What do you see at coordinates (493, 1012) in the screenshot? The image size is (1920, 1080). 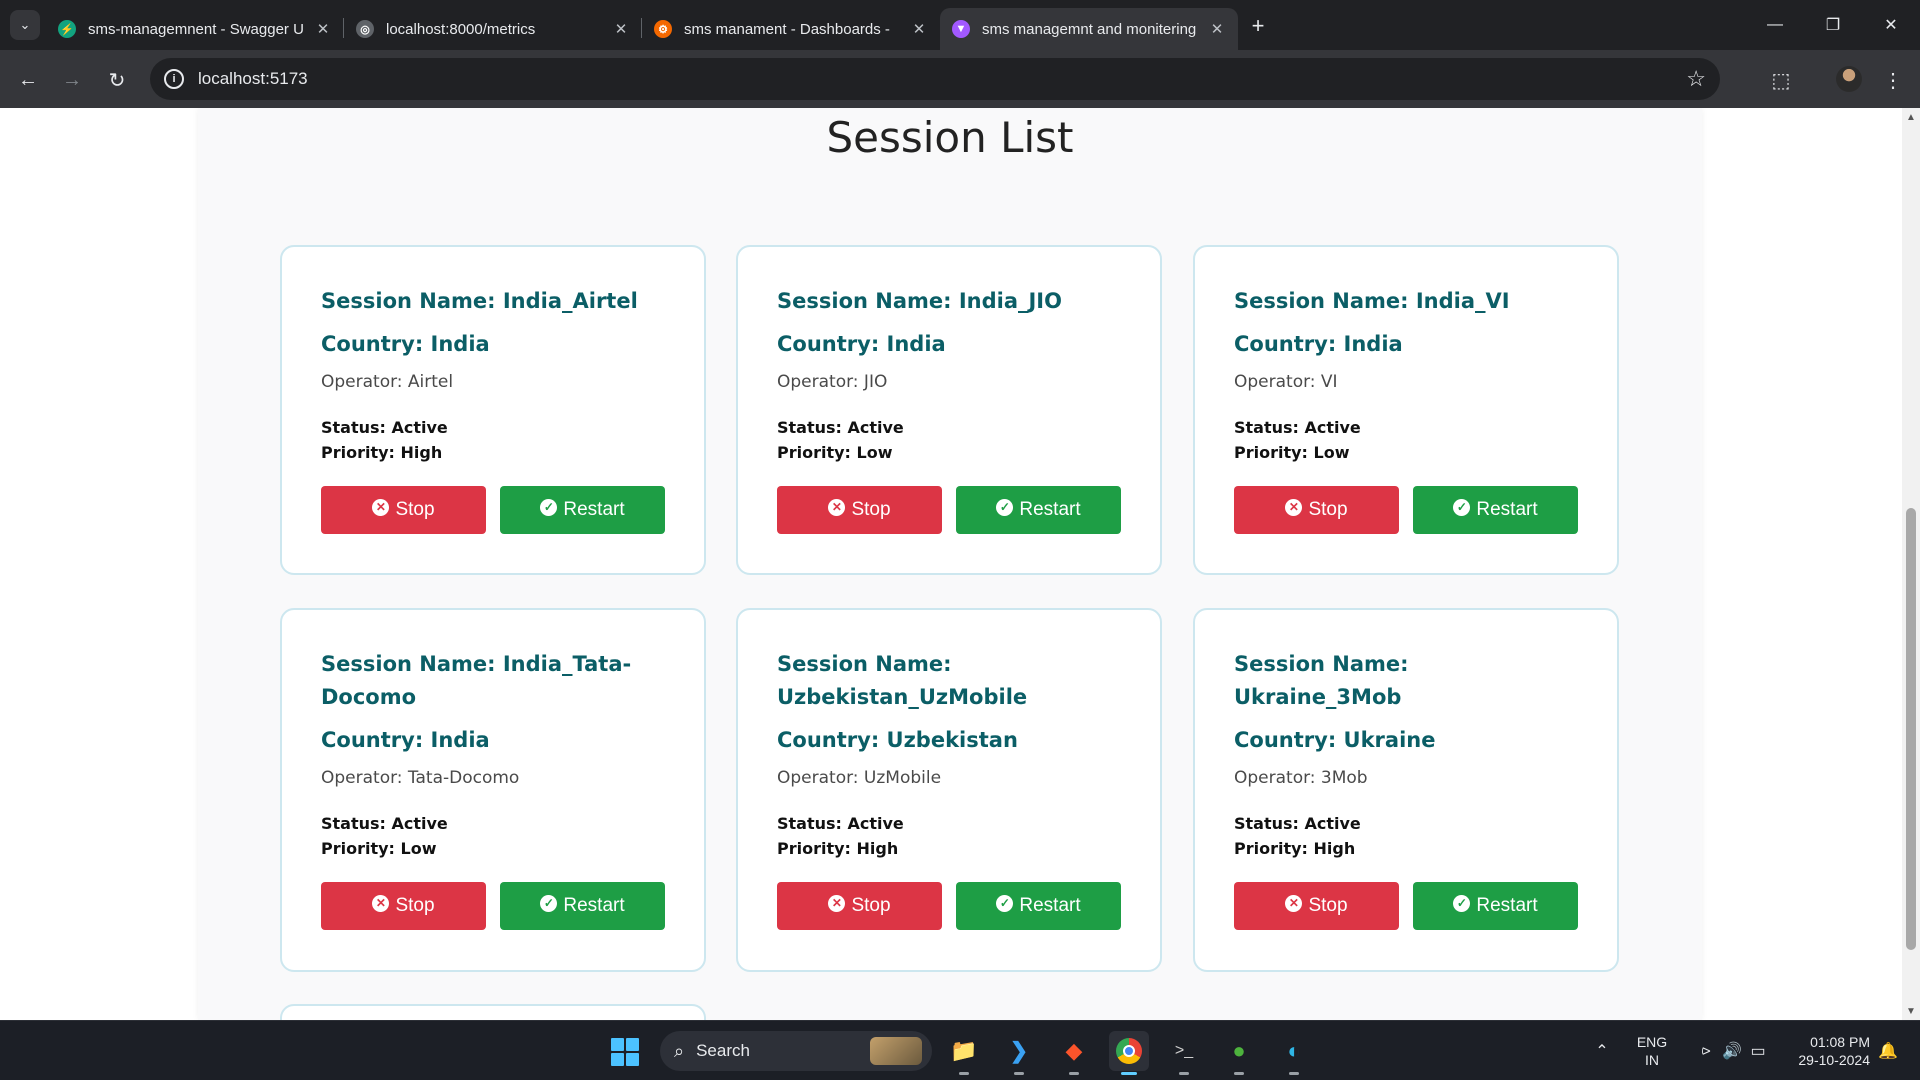 I see `session-card` at bounding box center [493, 1012].